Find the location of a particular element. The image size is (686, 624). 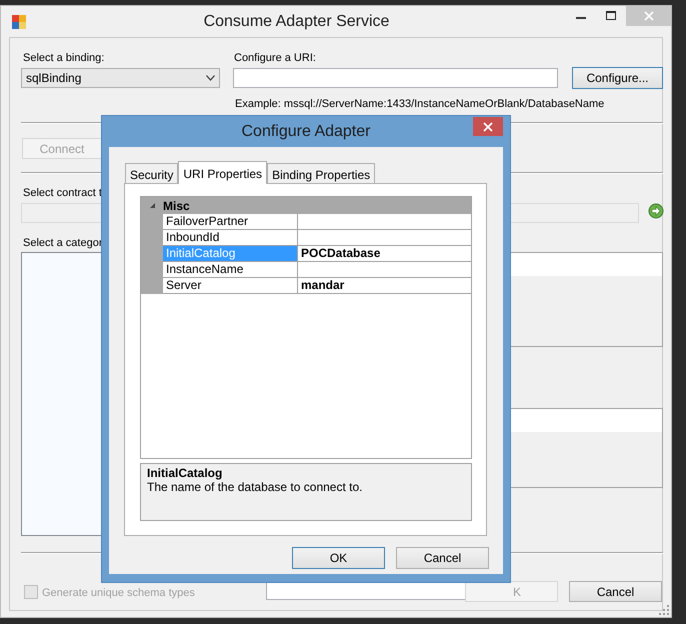

ok-button: OK is located at coordinates (338, 558).